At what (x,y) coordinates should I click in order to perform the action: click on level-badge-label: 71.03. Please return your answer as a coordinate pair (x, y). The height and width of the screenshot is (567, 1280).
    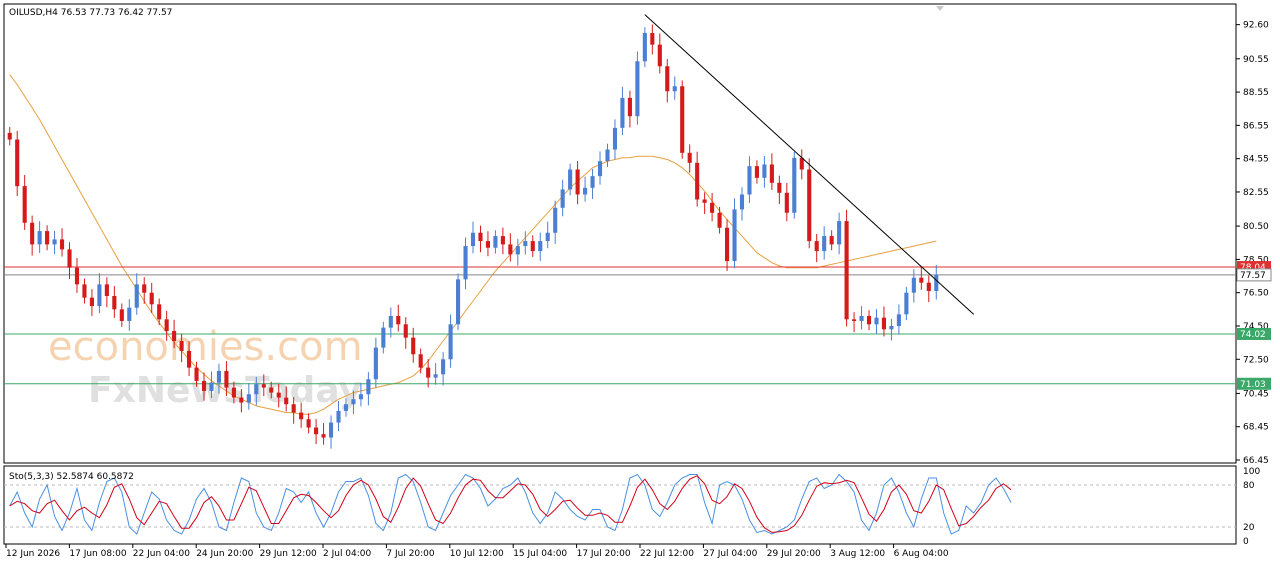
    Looking at the image, I should click on (1253, 385).